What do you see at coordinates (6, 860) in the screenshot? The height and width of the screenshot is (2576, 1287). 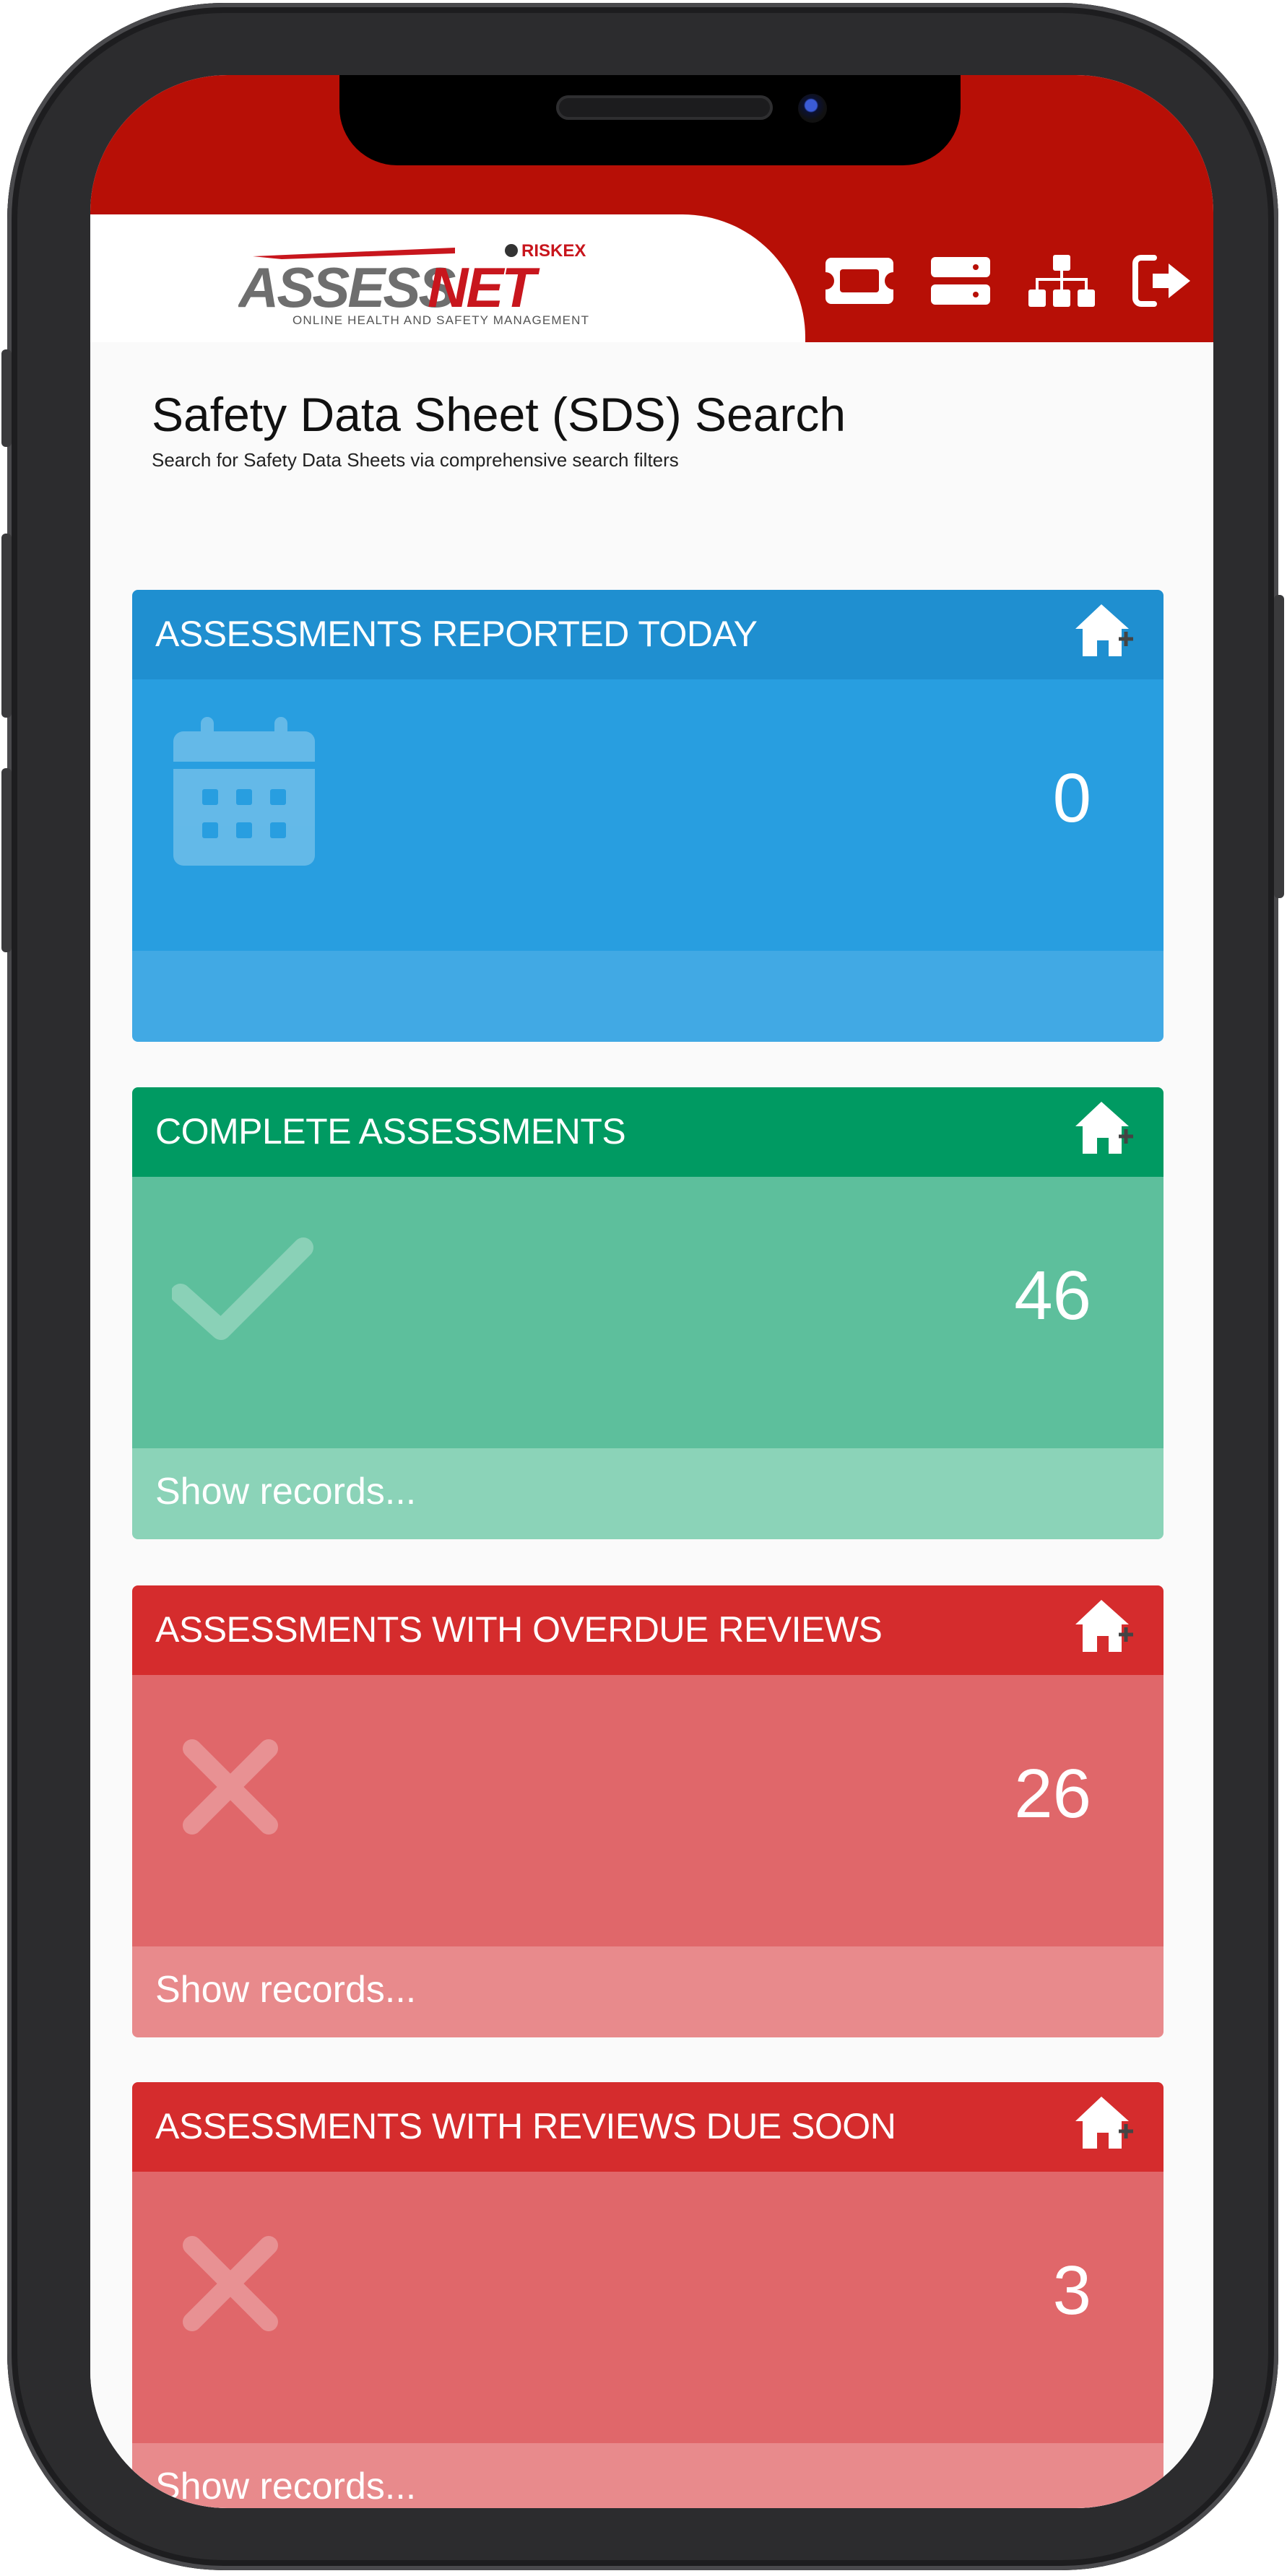 I see `side-button-volume-down` at bounding box center [6, 860].